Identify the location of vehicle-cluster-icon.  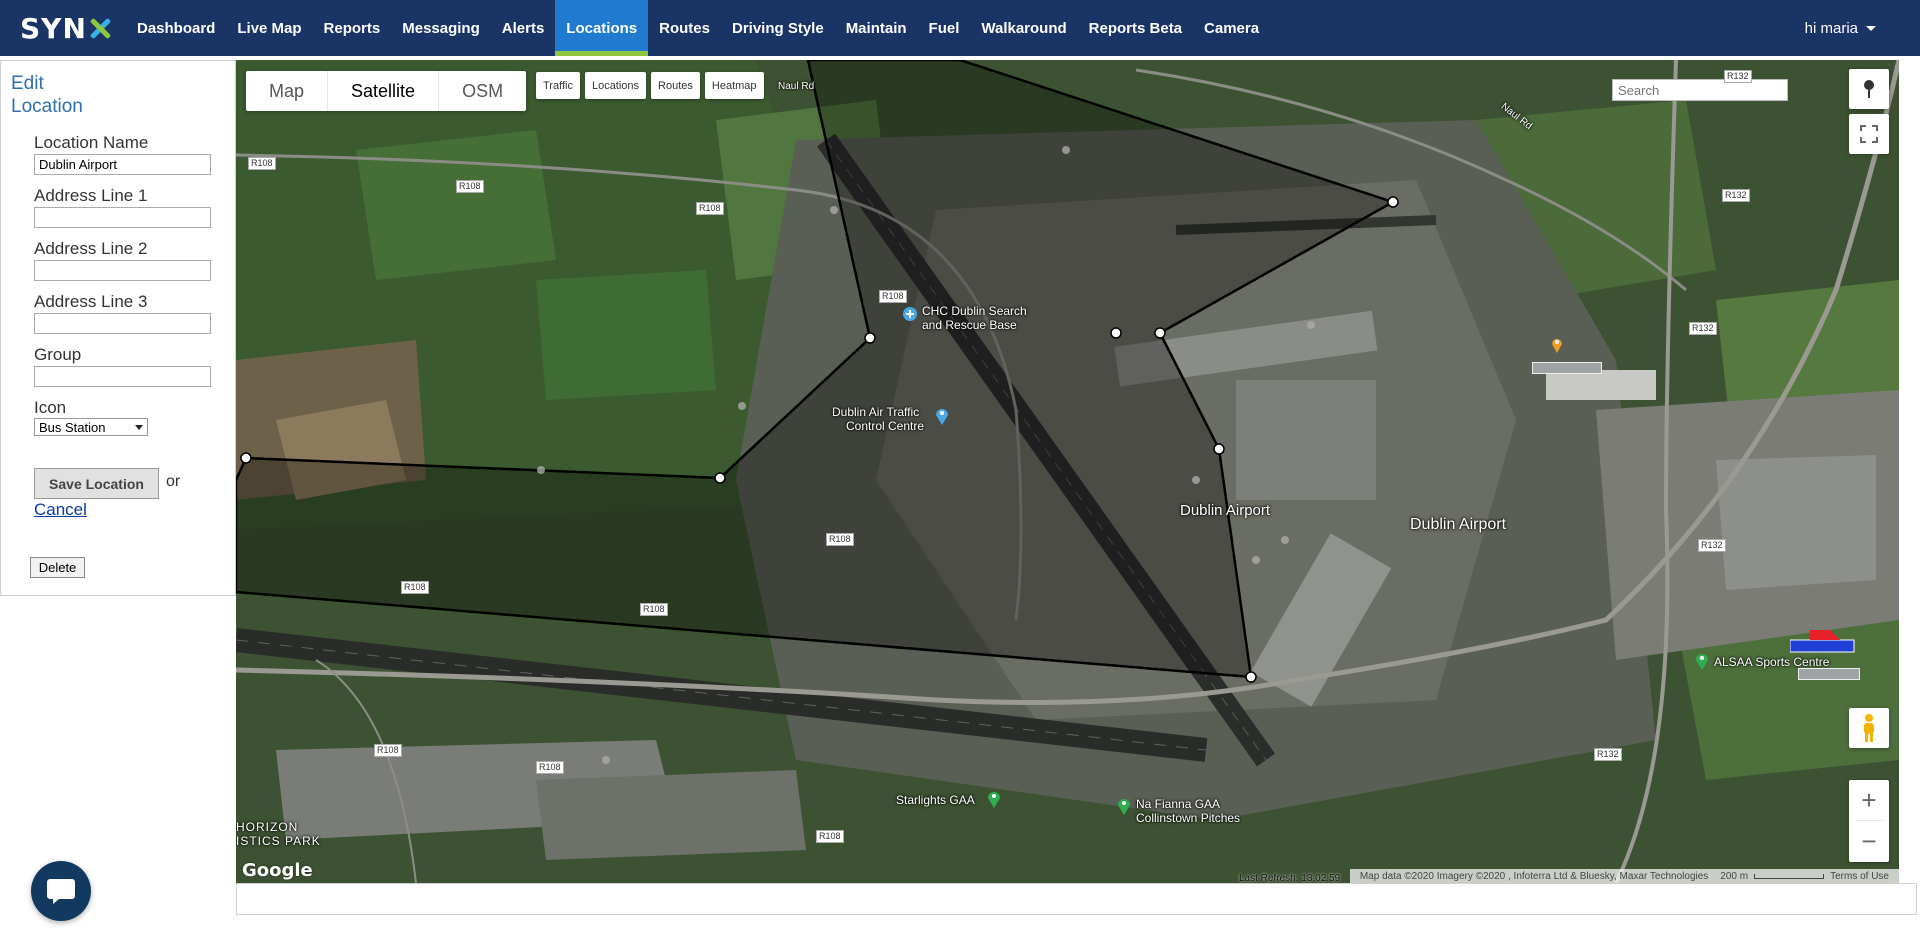
(1823, 642).